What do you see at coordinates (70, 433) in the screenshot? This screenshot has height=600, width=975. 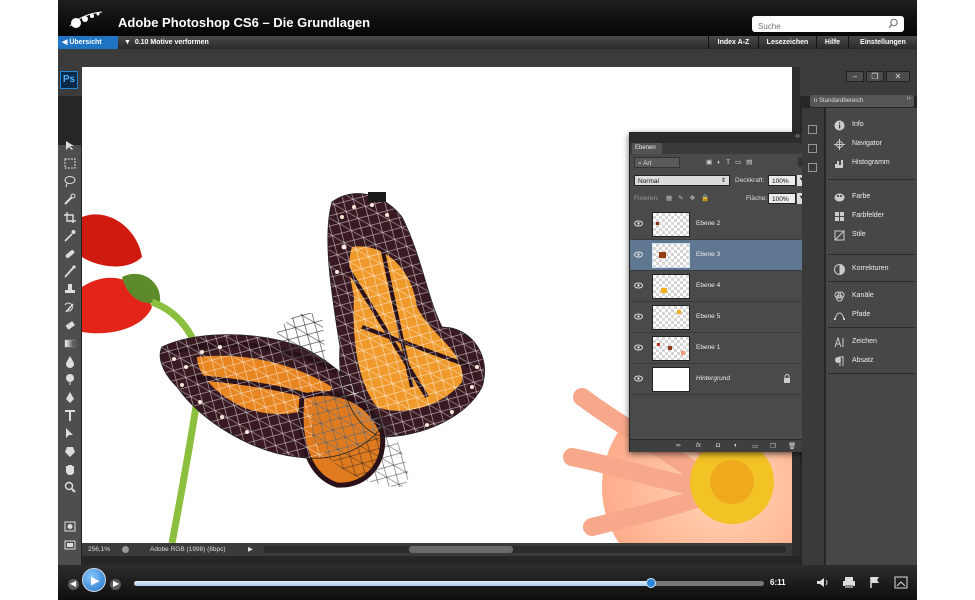 I see `path-selection-tool-icon` at bounding box center [70, 433].